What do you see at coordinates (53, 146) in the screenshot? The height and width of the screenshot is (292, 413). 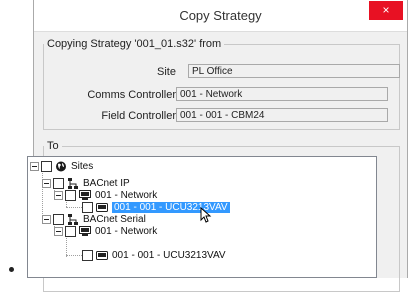 I see `to-legend: To` at bounding box center [53, 146].